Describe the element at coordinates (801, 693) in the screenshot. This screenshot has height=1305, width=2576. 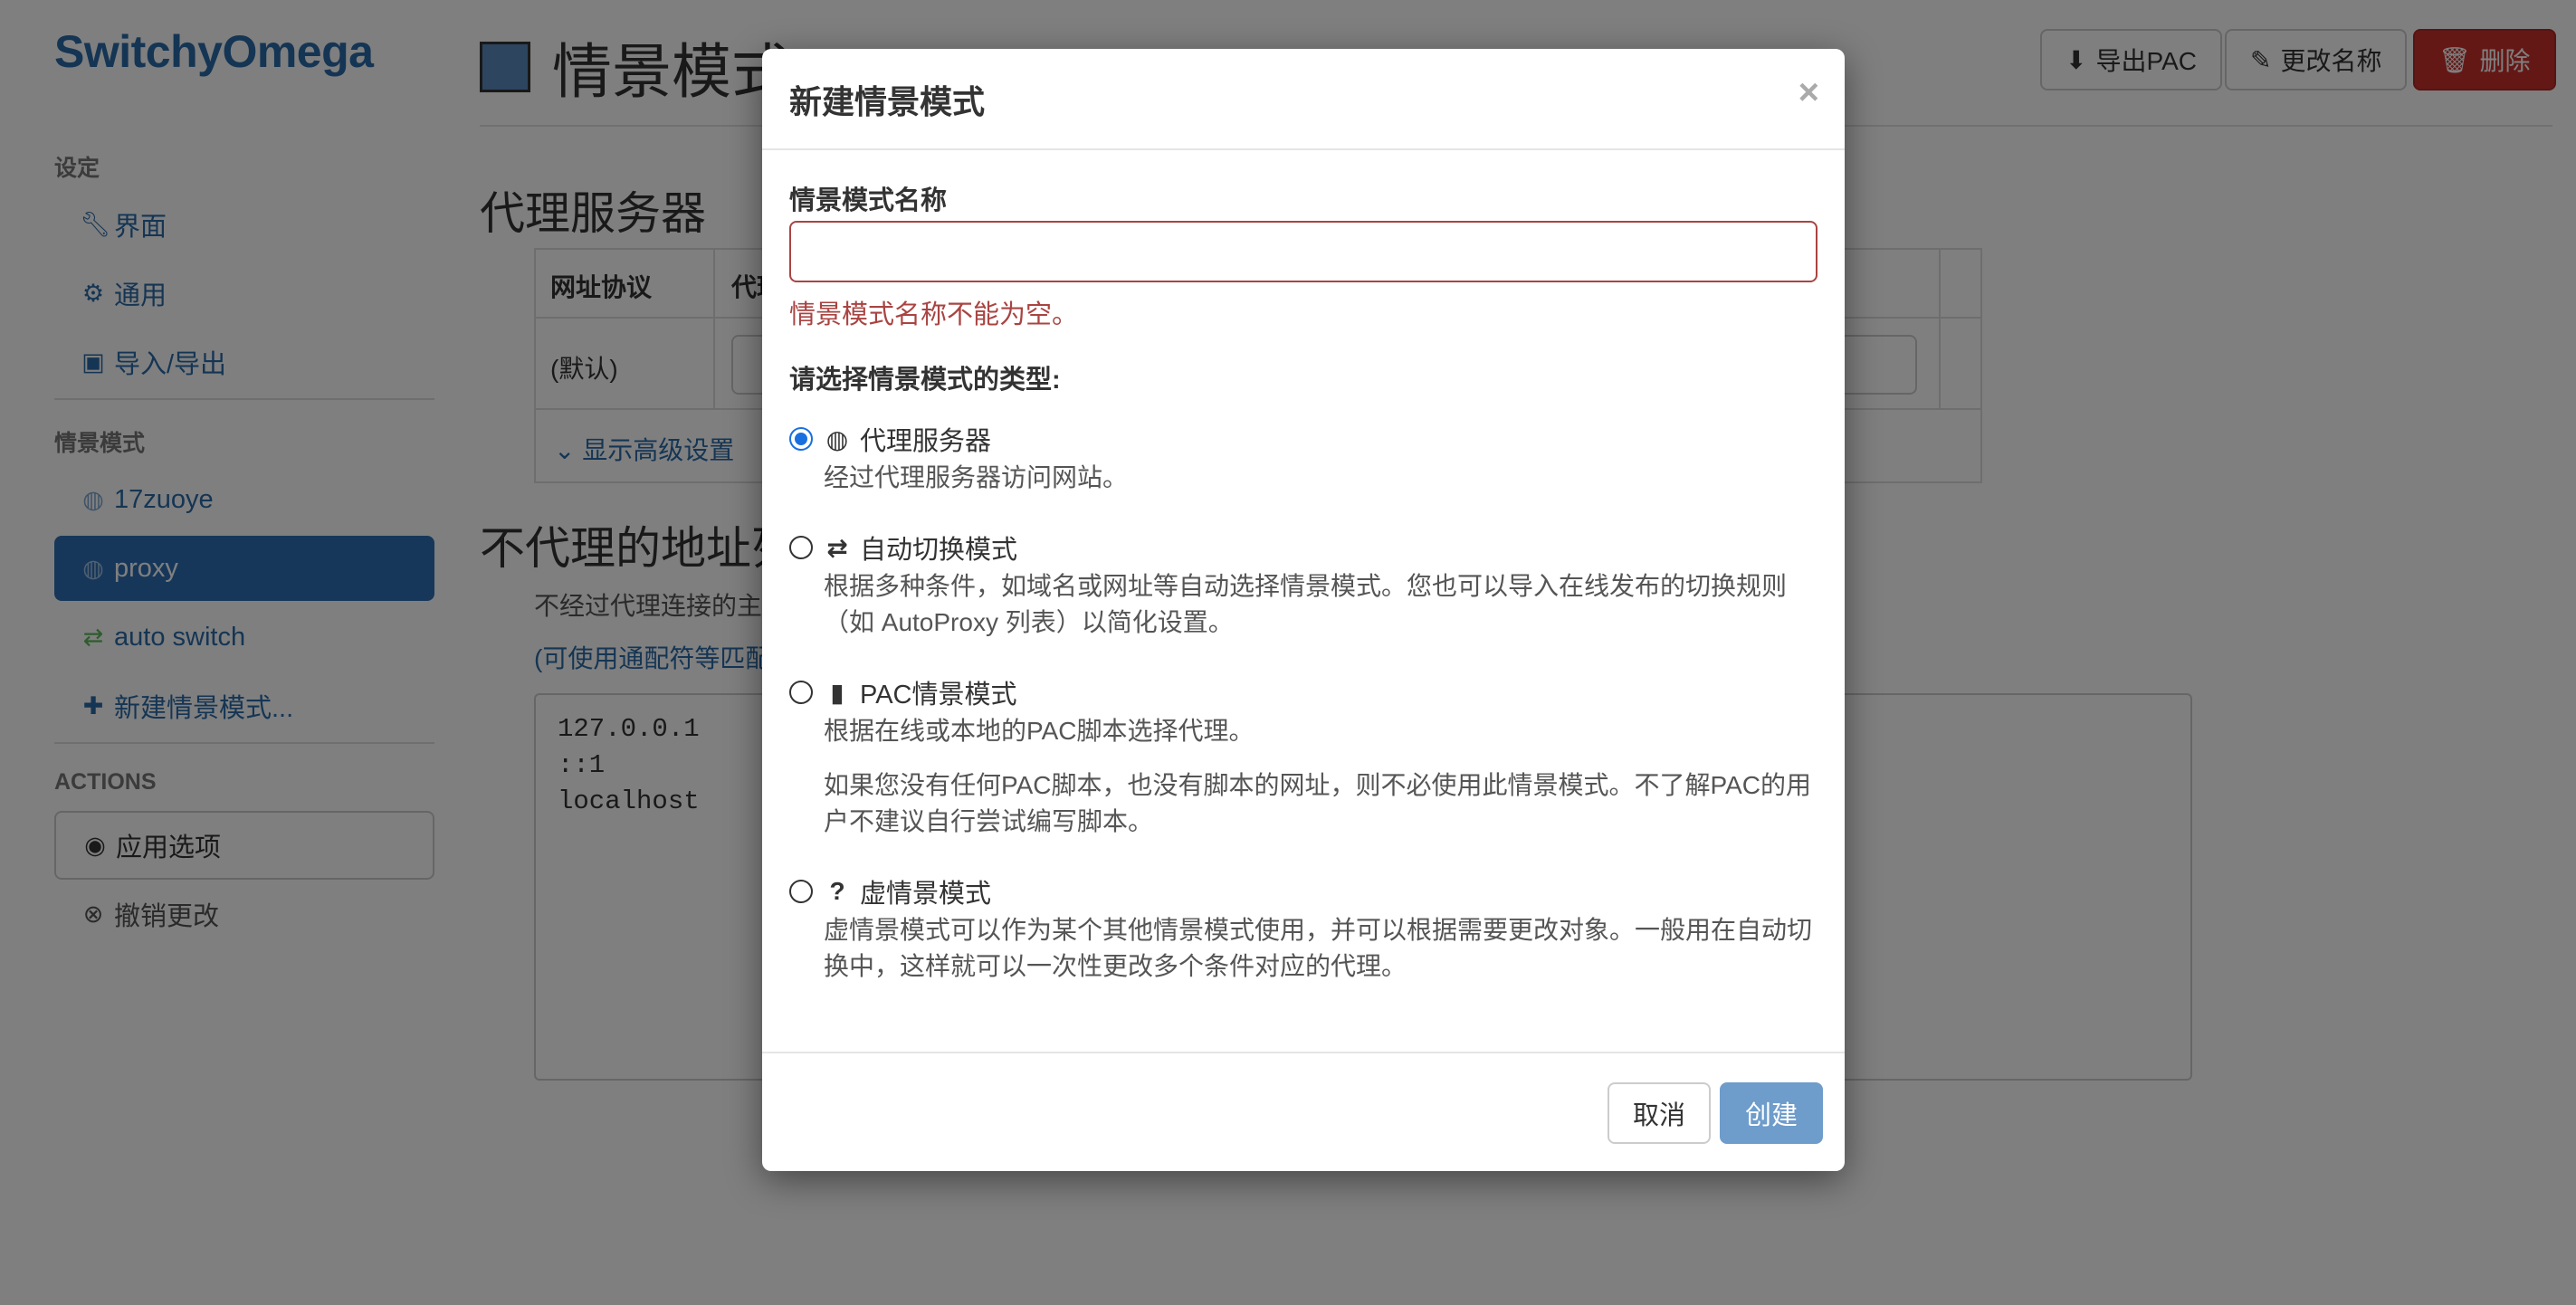
I see `radio-pac-profile` at that location.